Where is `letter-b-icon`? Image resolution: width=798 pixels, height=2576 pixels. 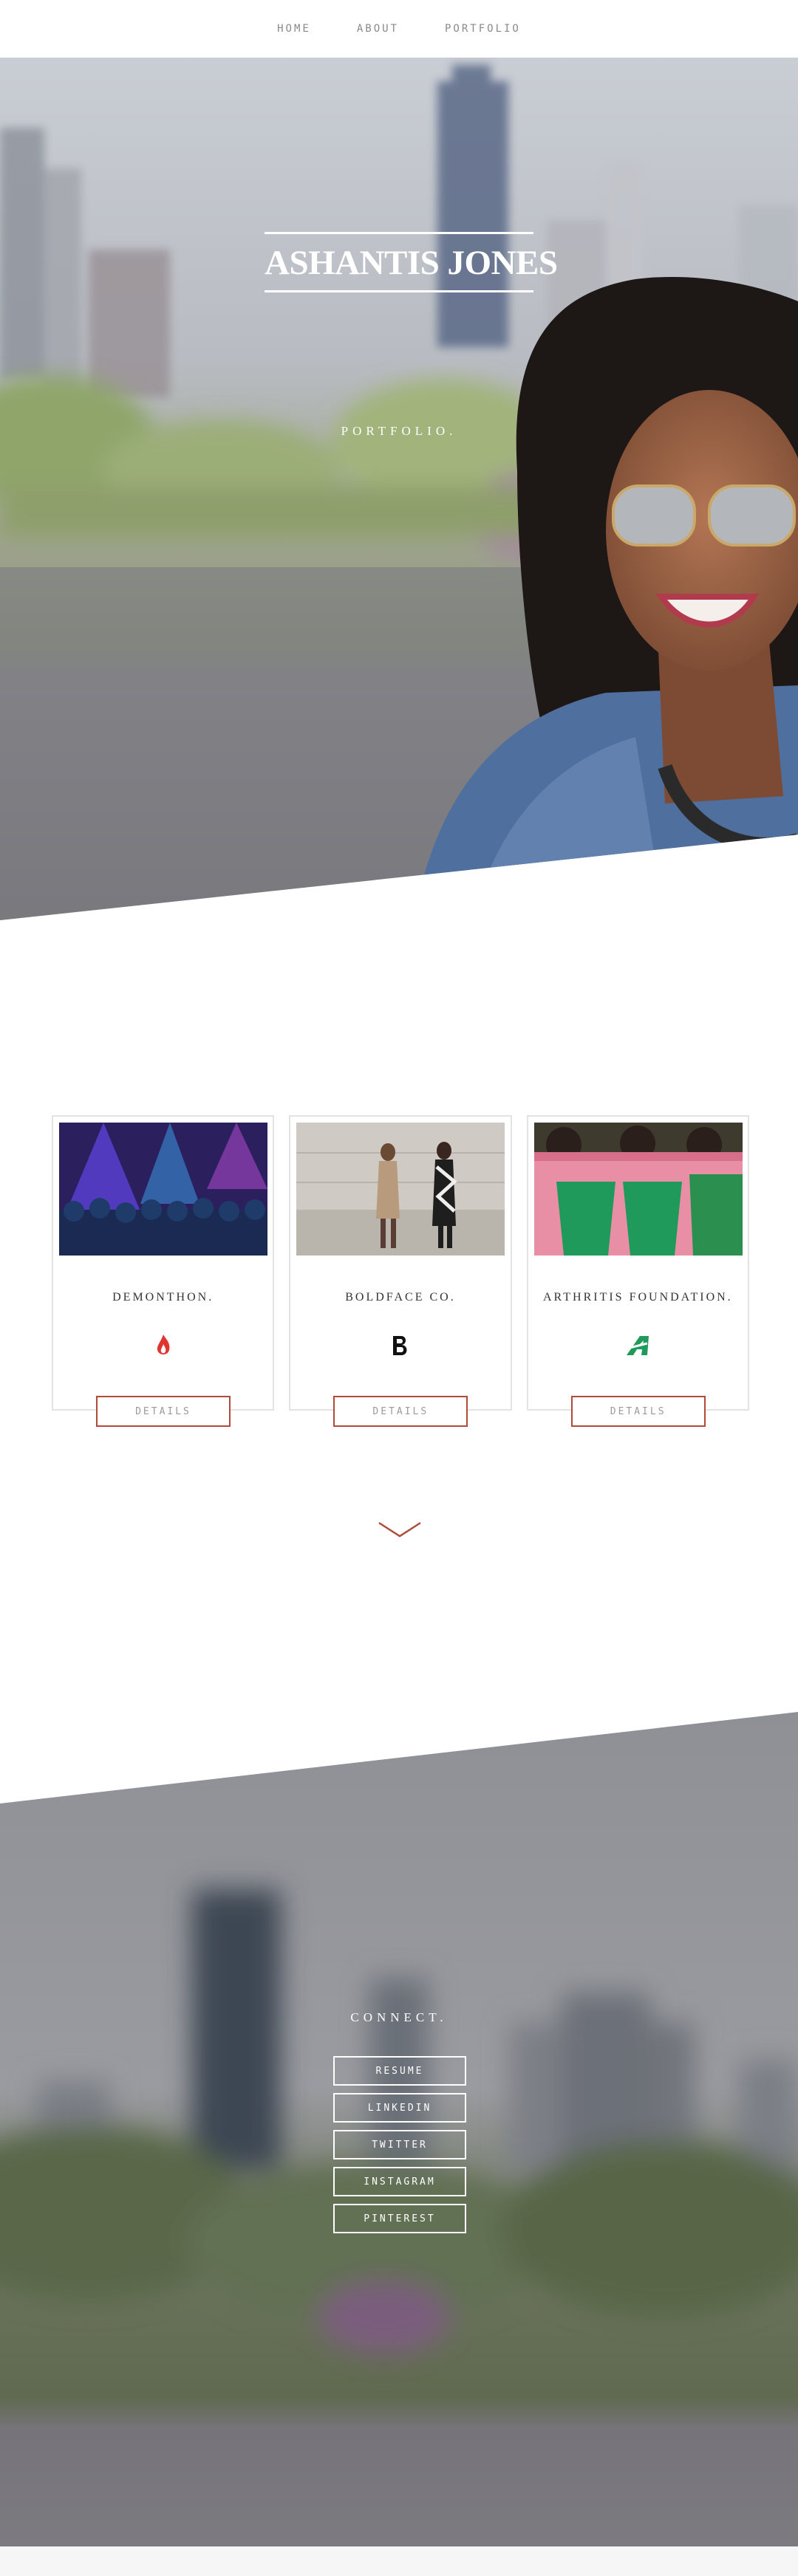 letter-b-icon is located at coordinates (399, 1345).